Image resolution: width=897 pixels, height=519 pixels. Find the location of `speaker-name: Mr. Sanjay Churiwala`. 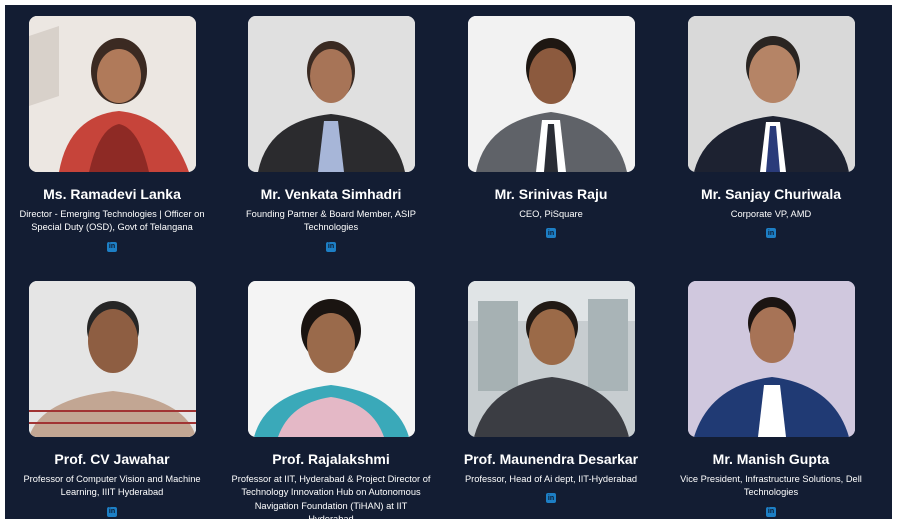

speaker-name: Mr. Sanjay Churiwala is located at coordinates (771, 194).